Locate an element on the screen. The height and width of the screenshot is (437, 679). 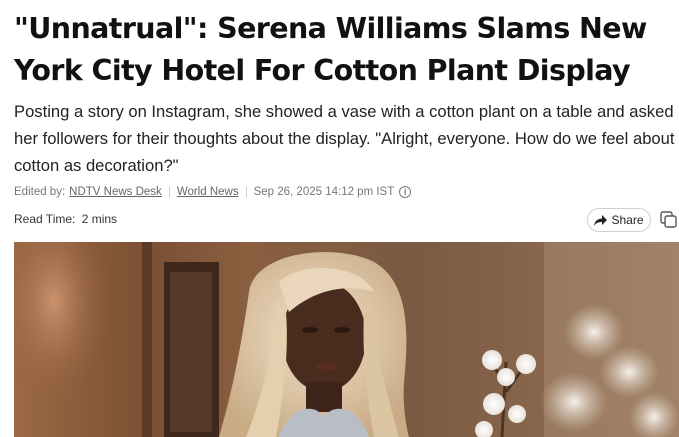
category-link: World News is located at coordinates (208, 192).